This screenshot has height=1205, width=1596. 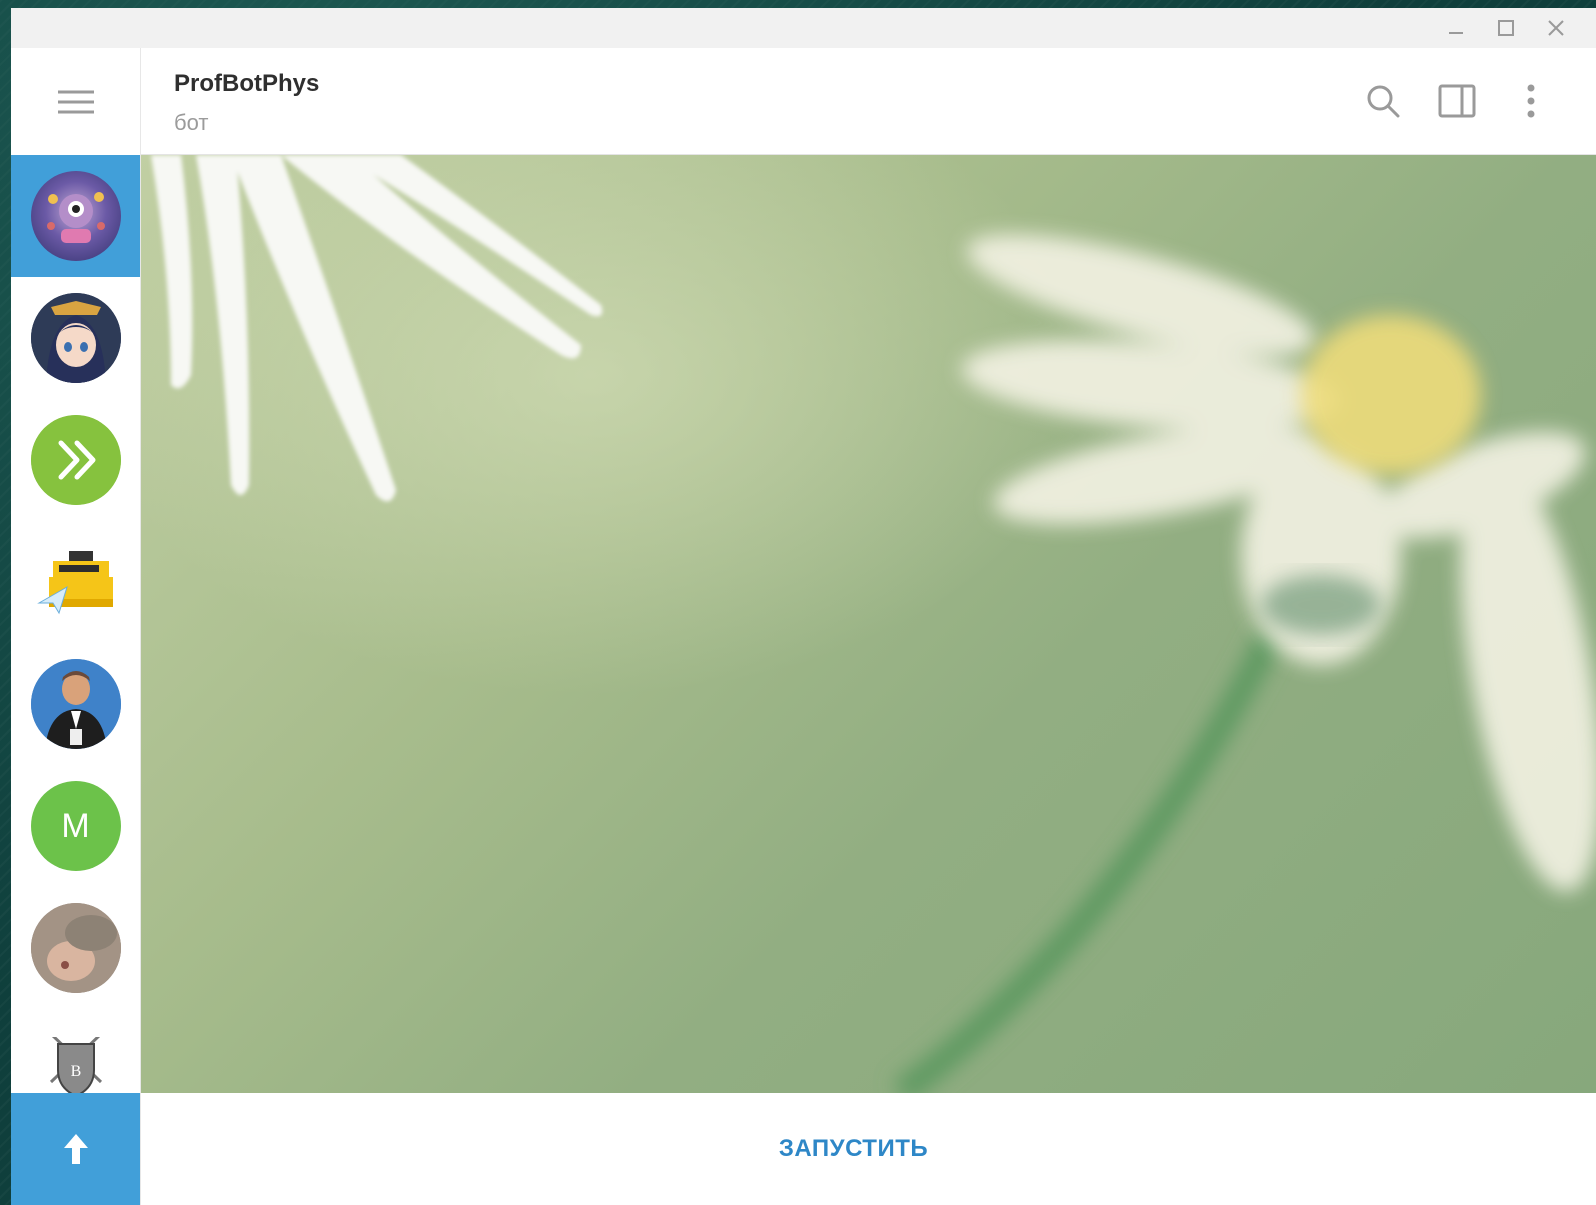 I want to click on chat-item-8: B, so click(x=75, y=1051).